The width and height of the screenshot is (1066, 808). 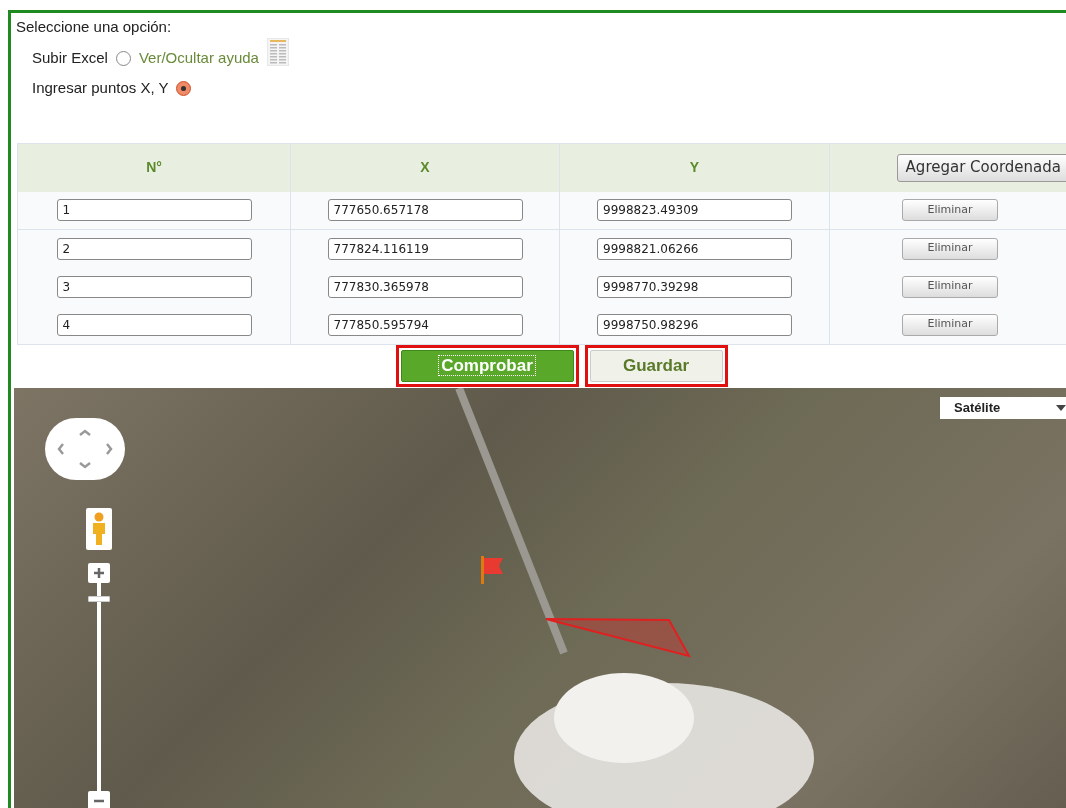 What do you see at coordinates (85, 448) in the screenshot?
I see `pan-arrows-icon` at bounding box center [85, 448].